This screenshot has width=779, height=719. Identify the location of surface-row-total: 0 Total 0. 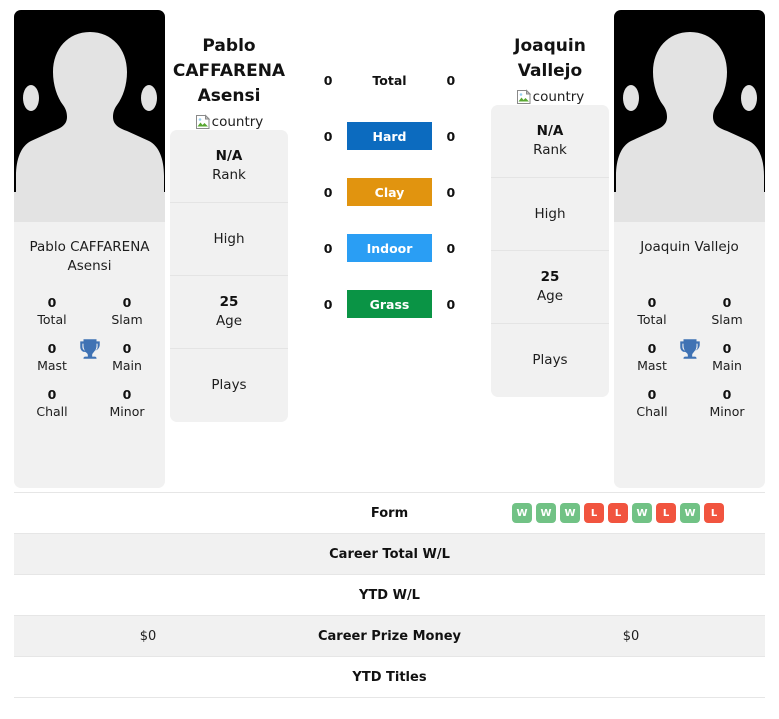
(390, 80).